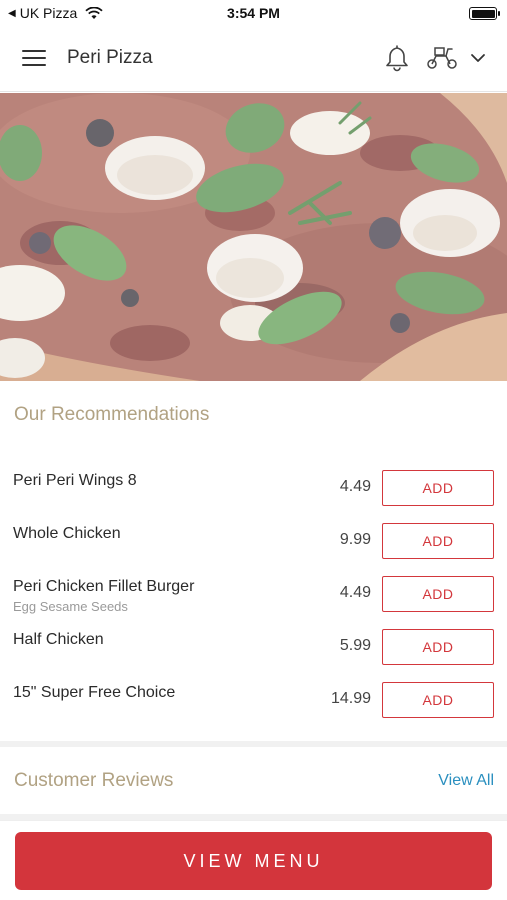 The height and width of the screenshot is (900, 507). I want to click on status-time: 3:54 PM, so click(253, 13).